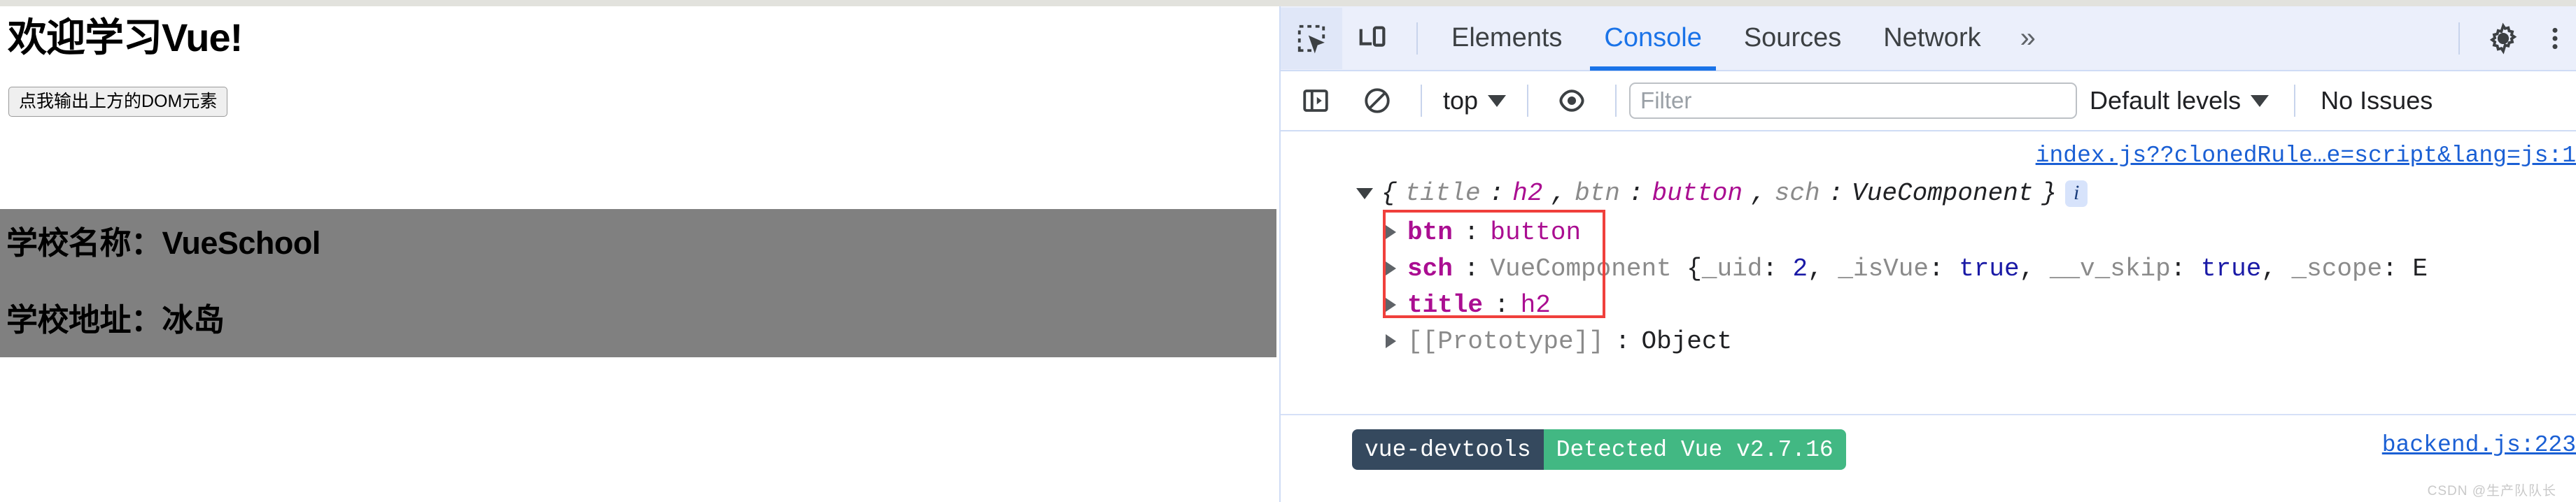 The height and width of the screenshot is (502, 2576). What do you see at coordinates (1461, 100) in the screenshot?
I see `console-context-label: top` at bounding box center [1461, 100].